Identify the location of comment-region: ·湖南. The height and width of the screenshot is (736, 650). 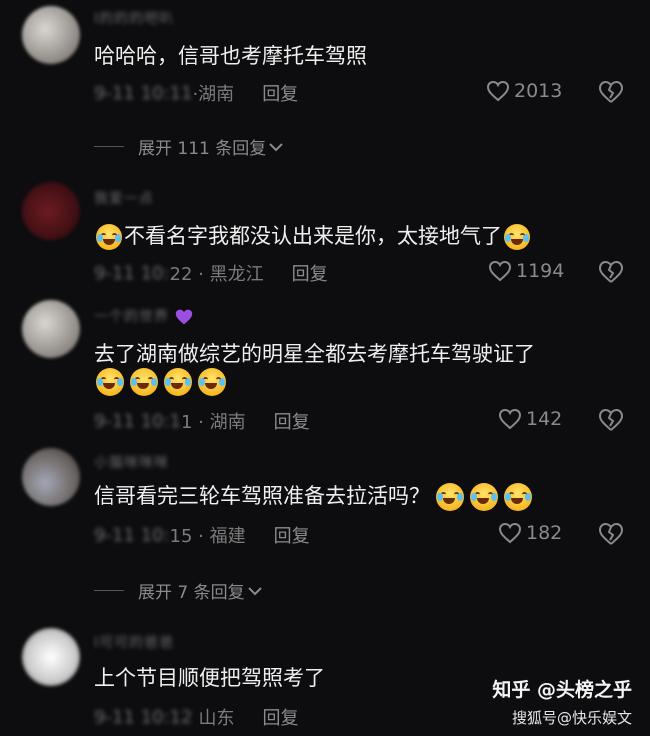
(213, 94).